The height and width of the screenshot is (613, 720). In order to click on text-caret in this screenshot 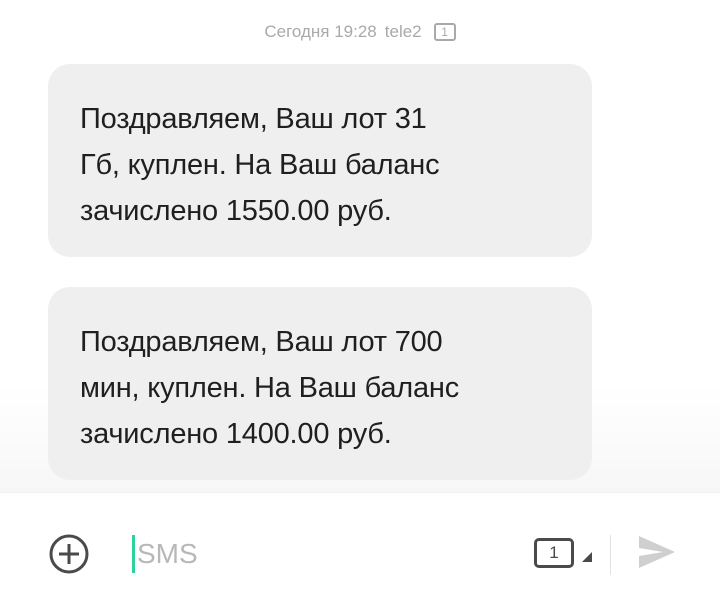, I will do `click(133, 554)`.